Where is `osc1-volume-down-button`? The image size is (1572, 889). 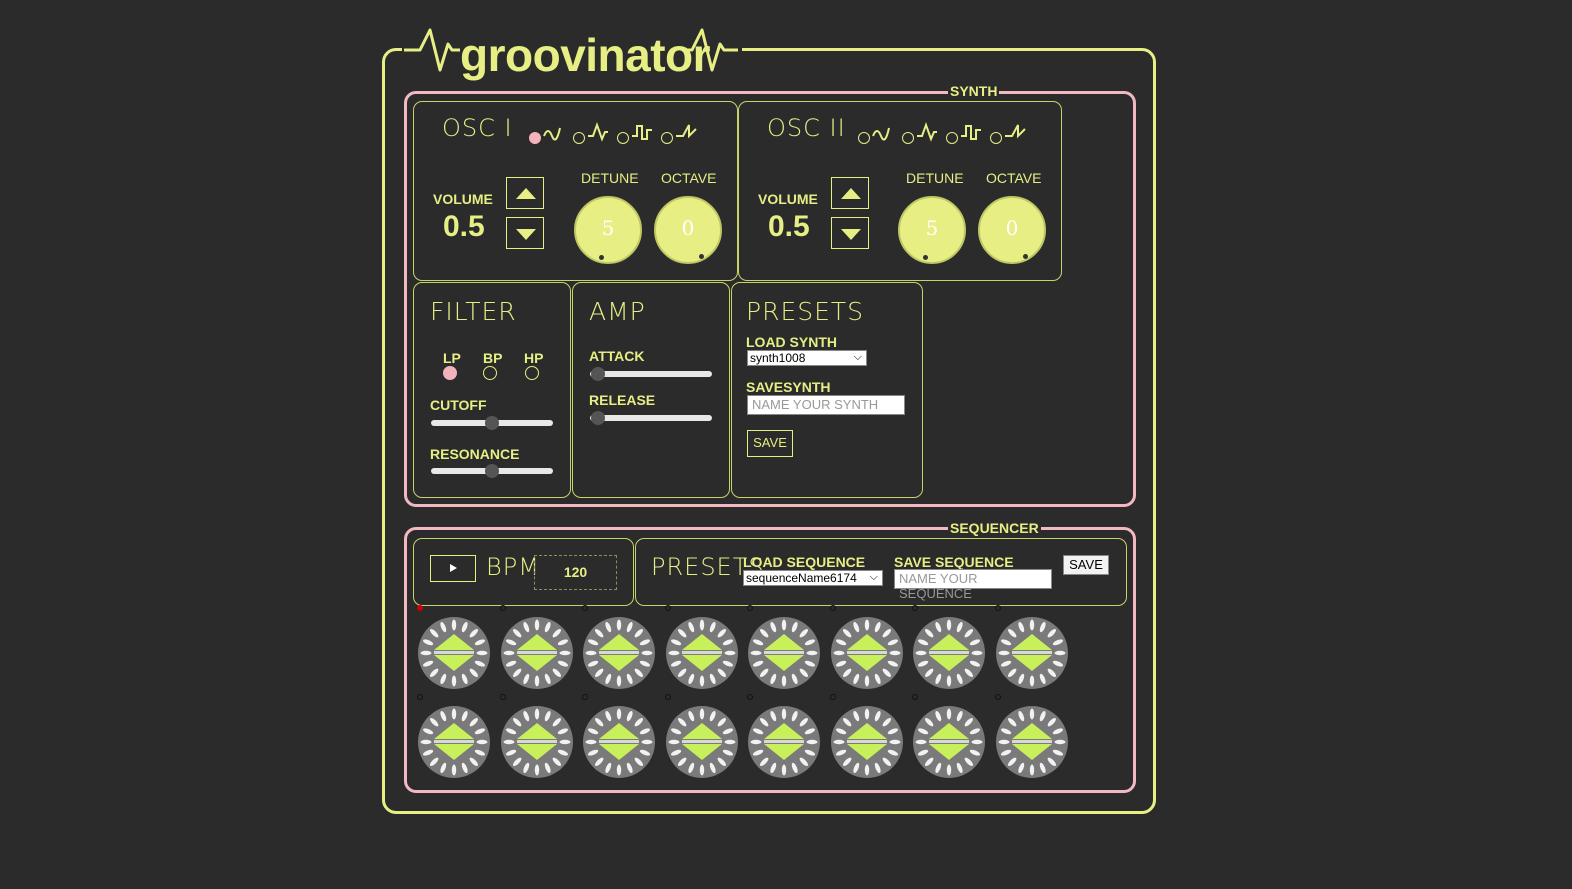
osc1-volume-down-button is located at coordinates (525, 233).